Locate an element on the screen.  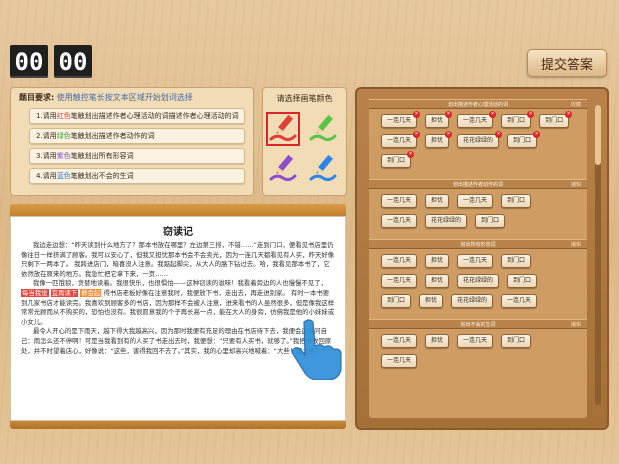
question-item-color: 紫色 is located at coordinates (63, 156).